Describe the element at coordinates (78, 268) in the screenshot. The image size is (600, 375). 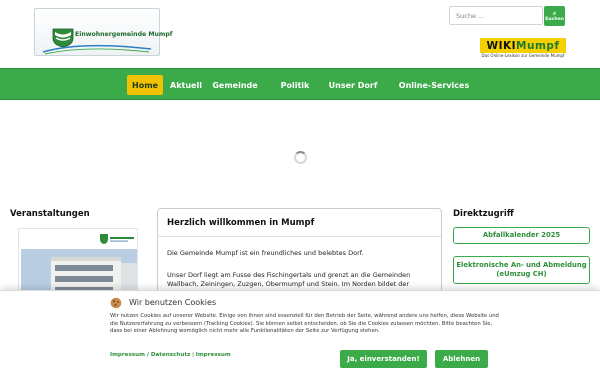
I see `event-card` at that location.